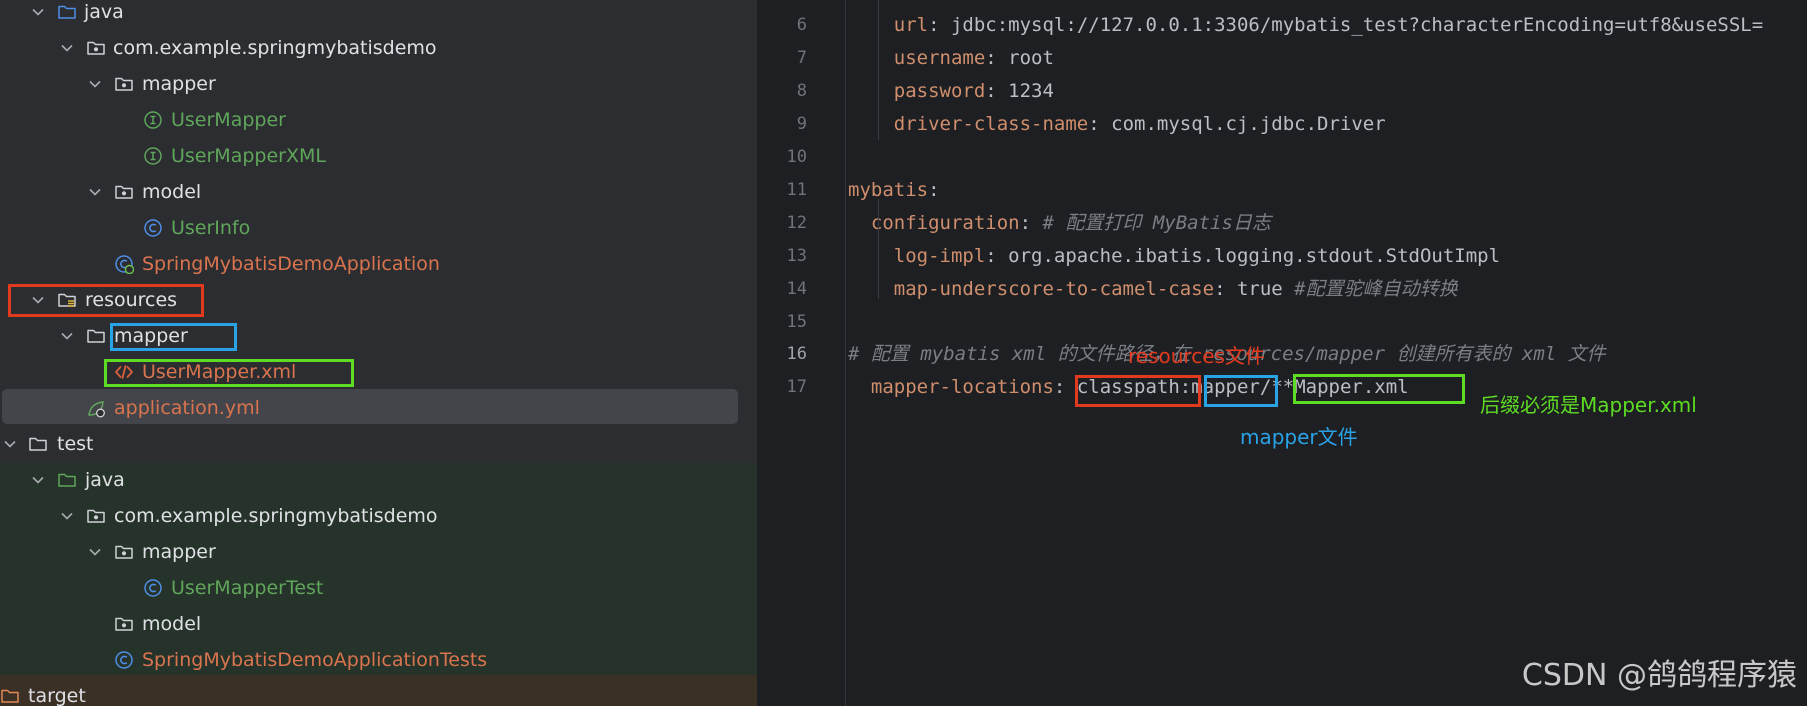 The height and width of the screenshot is (706, 1807). What do you see at coordinates (378, 444) in the screenshot?
I see `tree-item: test` at bounding box center [378, 444].